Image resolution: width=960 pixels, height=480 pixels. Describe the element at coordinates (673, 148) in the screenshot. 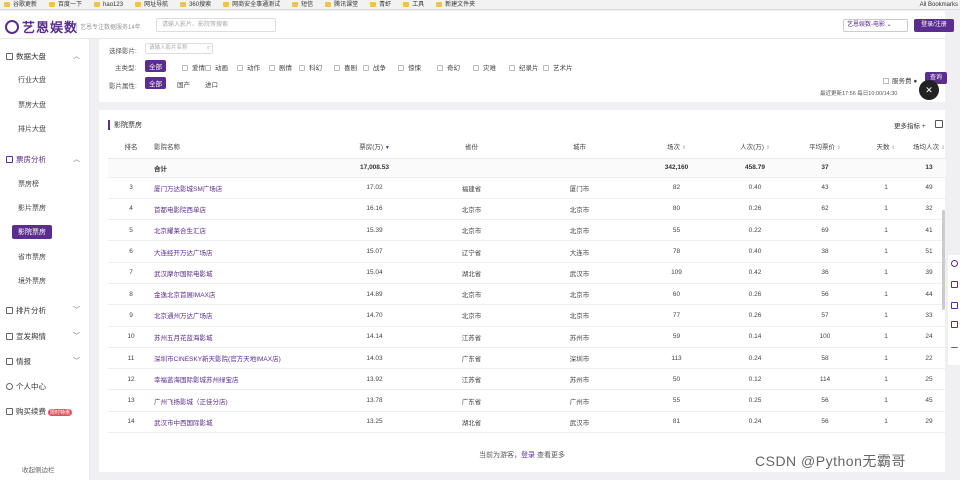

I see `column-label: 场次` at that location.